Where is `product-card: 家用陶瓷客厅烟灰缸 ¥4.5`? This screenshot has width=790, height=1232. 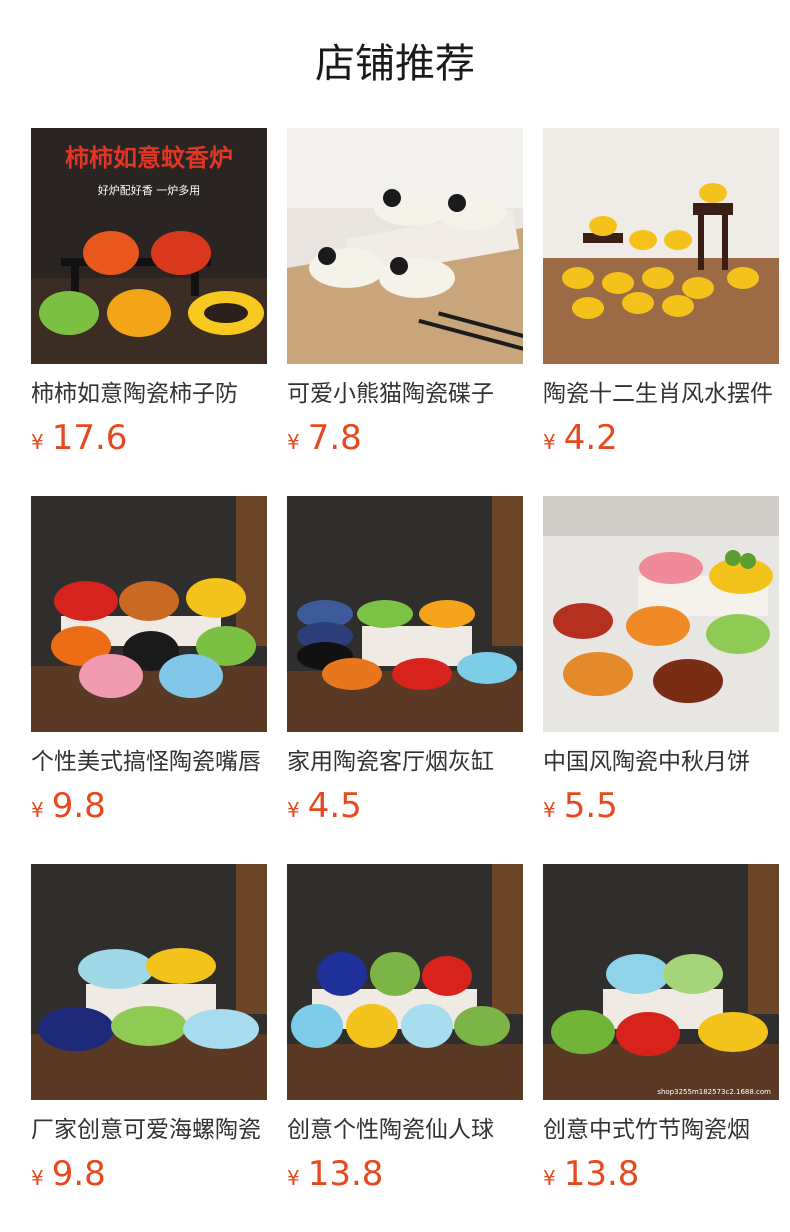 product-card: 家用陶瓷客厅烟灰缸 ¥4.5 is located at coordinates (405, 676).